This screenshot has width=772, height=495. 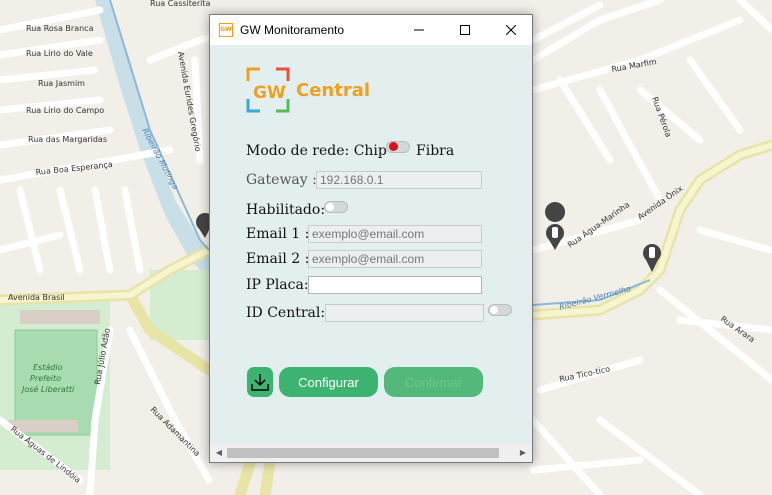 What do you see at coordinates (36, 297) in the screenshot?
I see `street-label: Avenida Brasil` at bounding box center [36, 297].